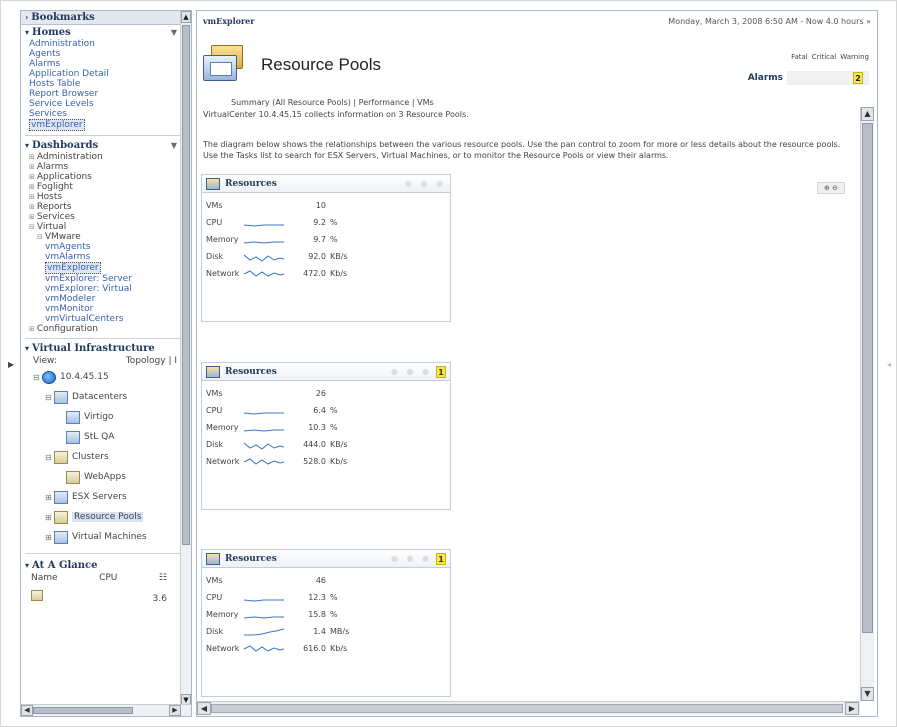 The height and width of the screenshot is (727, 897). I want to click on dashboard-tree-item: ⊞ Configuration, so click(105, 329).